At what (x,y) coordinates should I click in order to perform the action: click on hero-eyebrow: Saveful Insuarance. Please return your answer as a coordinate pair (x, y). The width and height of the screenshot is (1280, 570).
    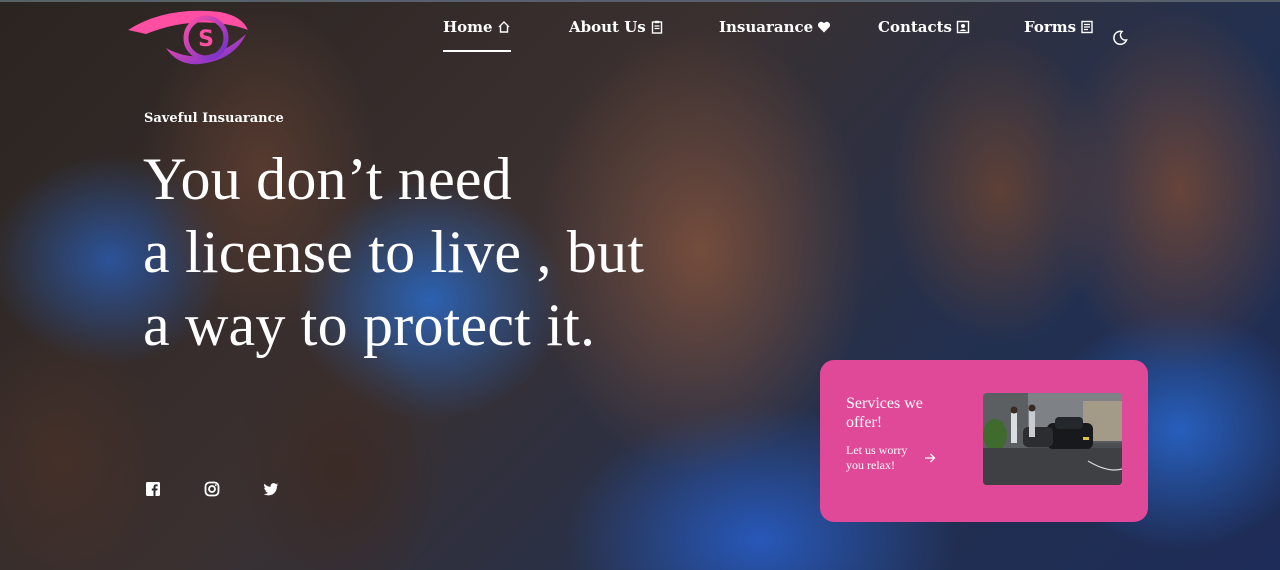
    Looking at the image, I should click on (214, 118).